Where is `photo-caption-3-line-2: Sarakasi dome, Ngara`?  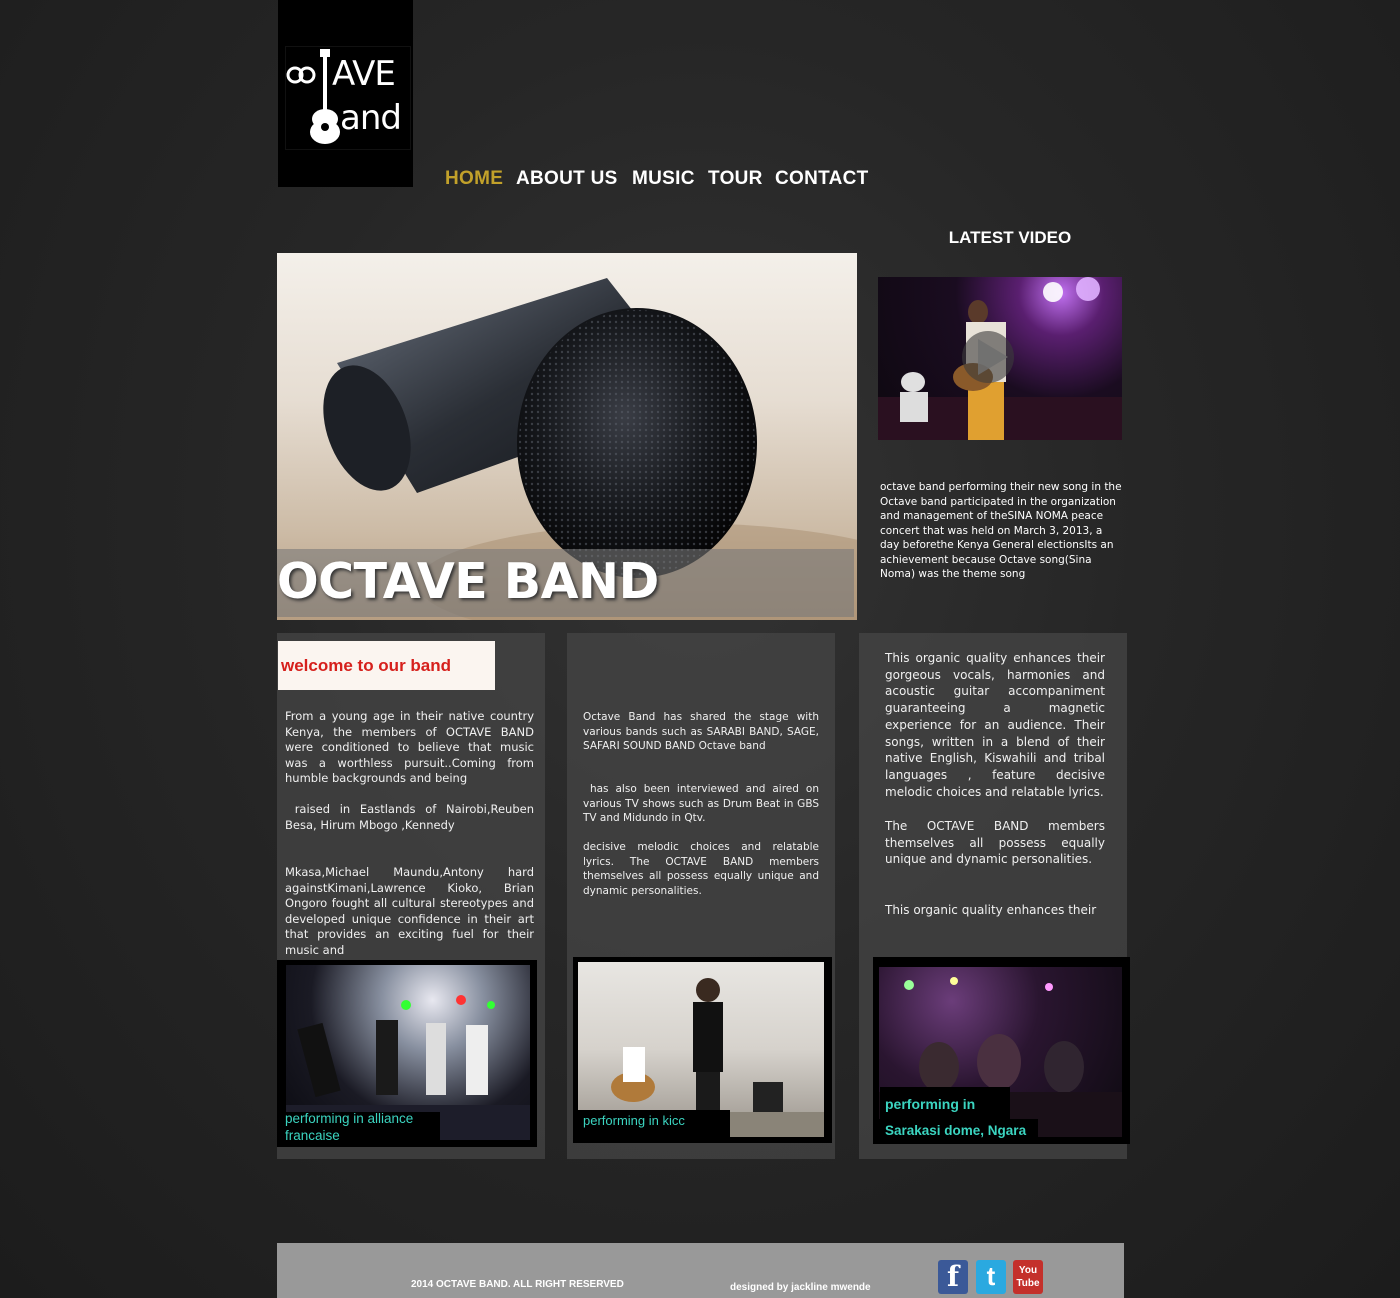
photo-caption-3-line-2: Sarakasi dome, Ngara is located at coordinates (956, 1130).